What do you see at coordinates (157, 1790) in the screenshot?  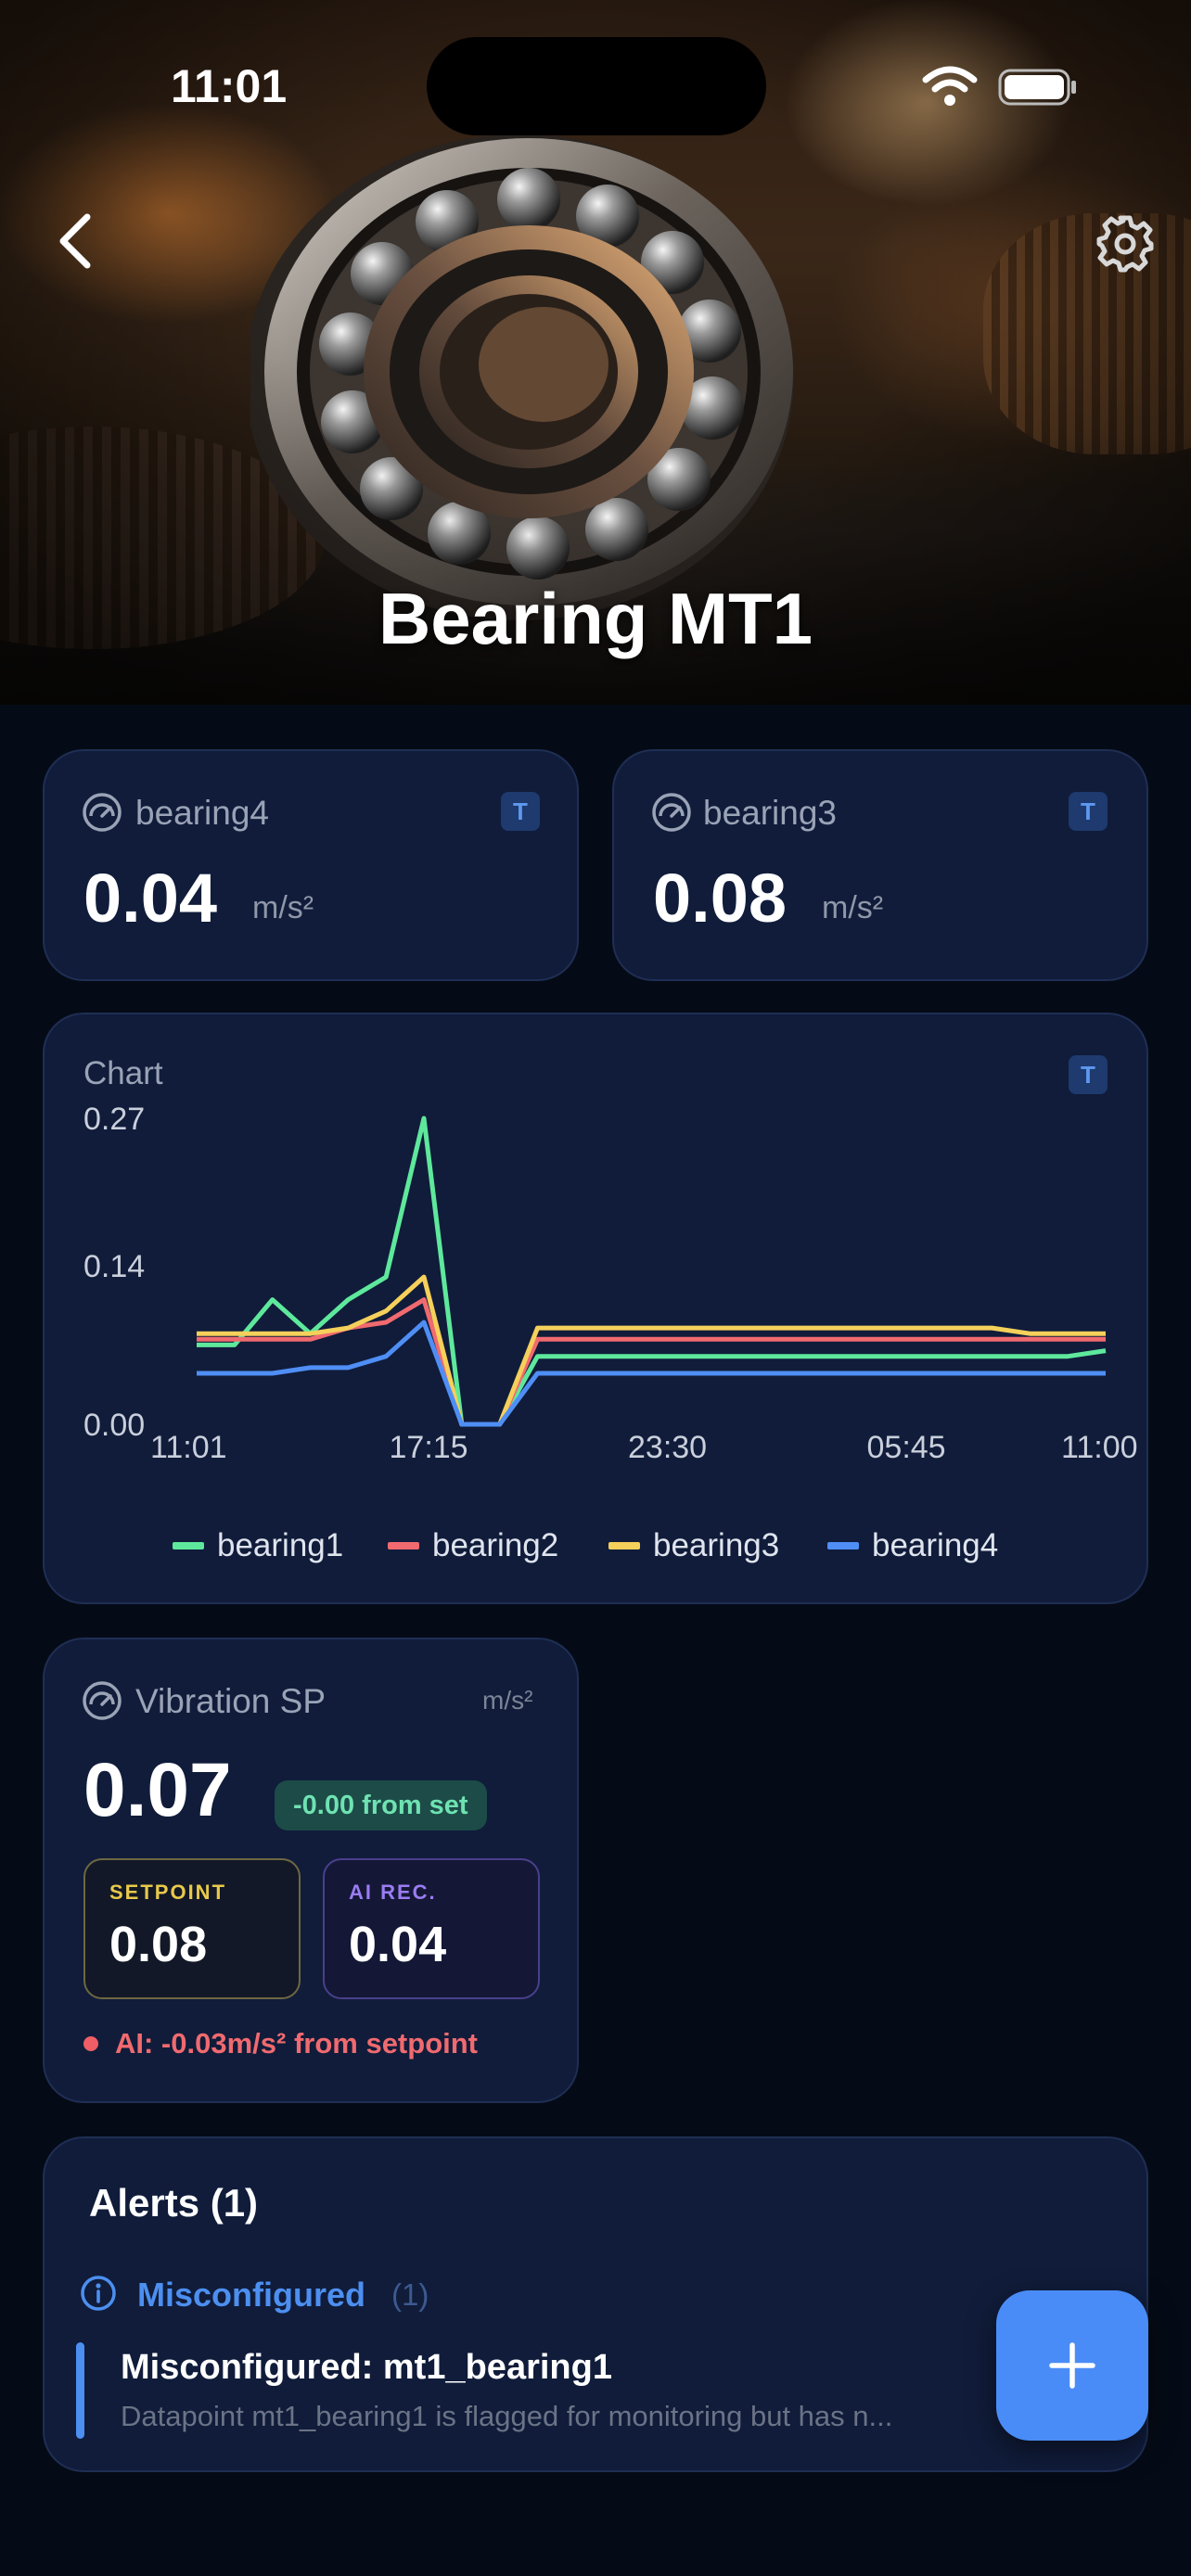 I see `vibration-value: 0.07` at bounding box center [157, 1790].